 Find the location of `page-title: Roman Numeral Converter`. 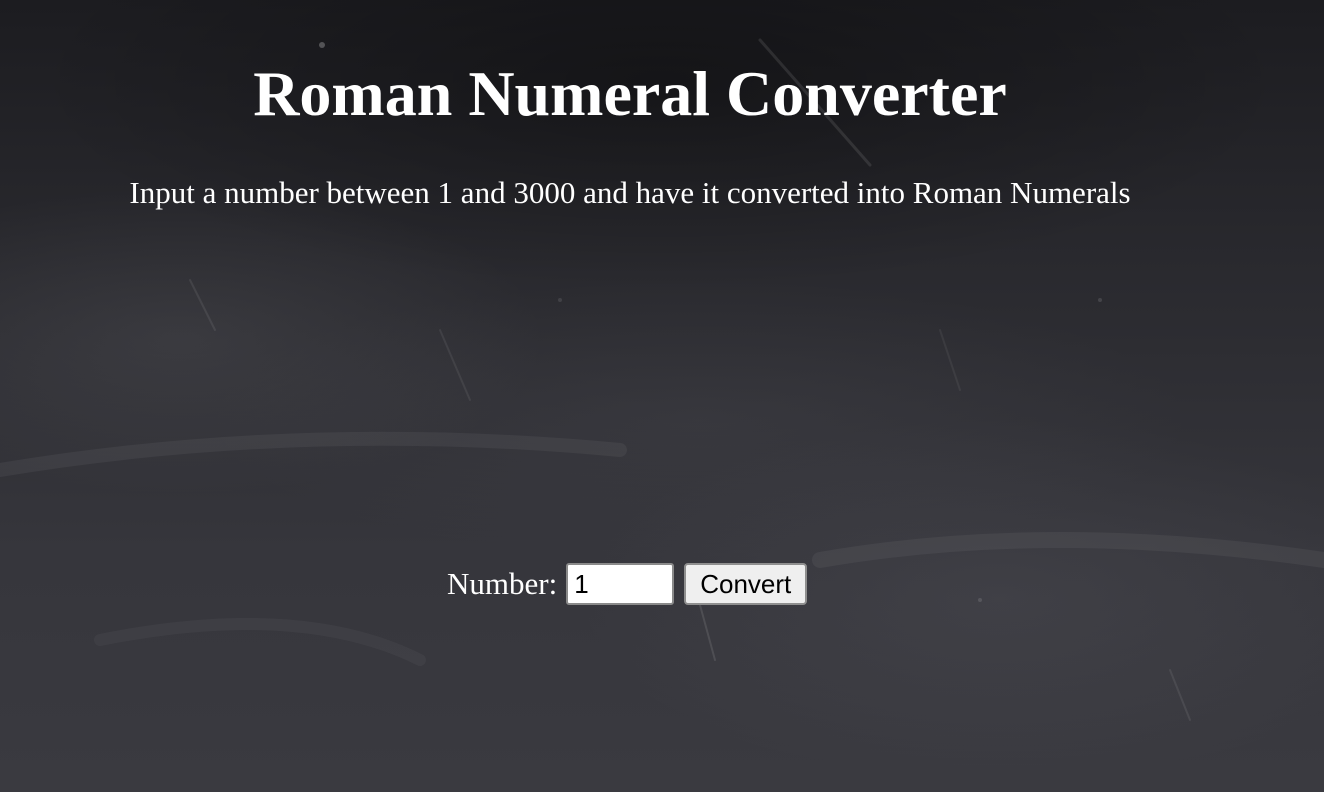

page-title: Roman Numeral Converter is located at coordinates (630, 93).